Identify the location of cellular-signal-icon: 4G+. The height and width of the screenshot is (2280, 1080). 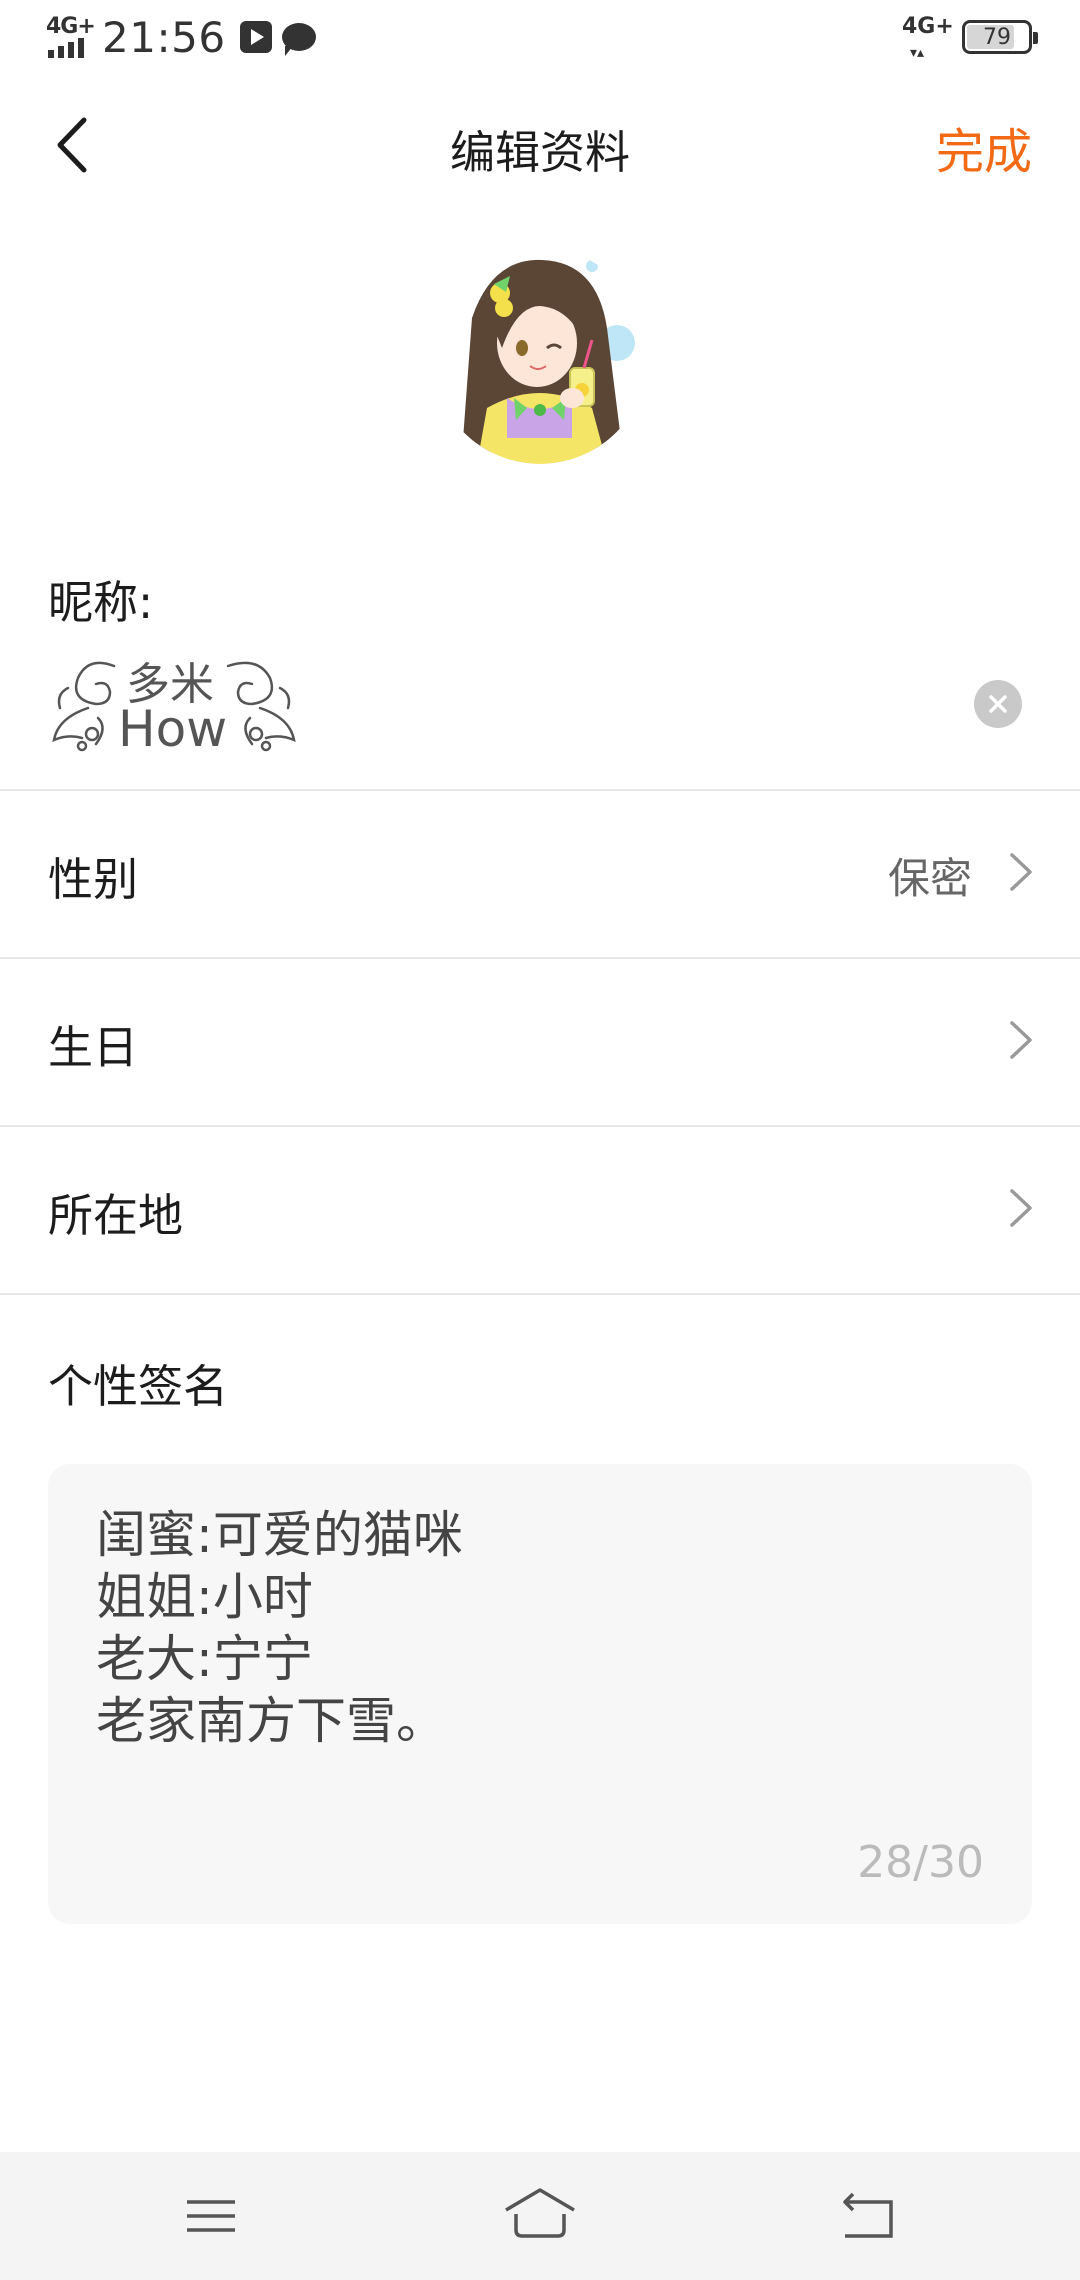
(71, 37).